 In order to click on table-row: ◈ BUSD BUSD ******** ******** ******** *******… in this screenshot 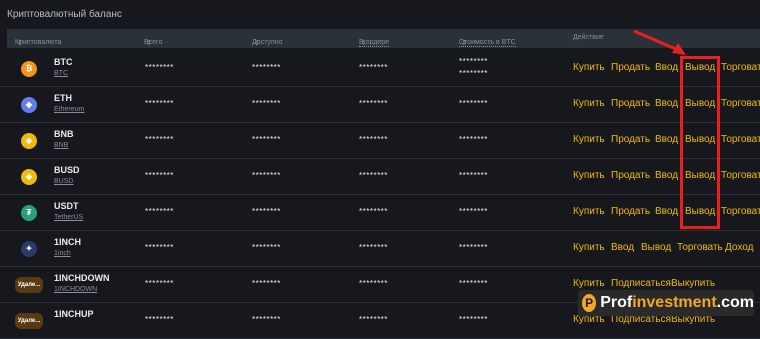, I will do `click(380, 176)`.